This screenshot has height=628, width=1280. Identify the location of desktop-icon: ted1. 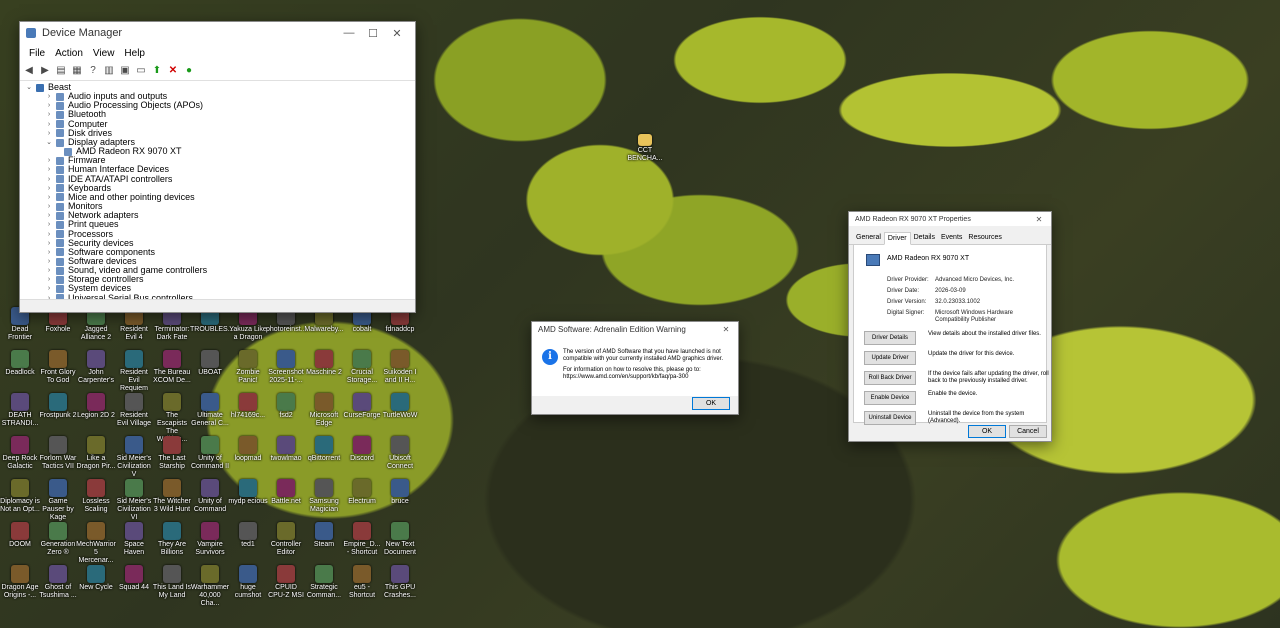
(248, 535).